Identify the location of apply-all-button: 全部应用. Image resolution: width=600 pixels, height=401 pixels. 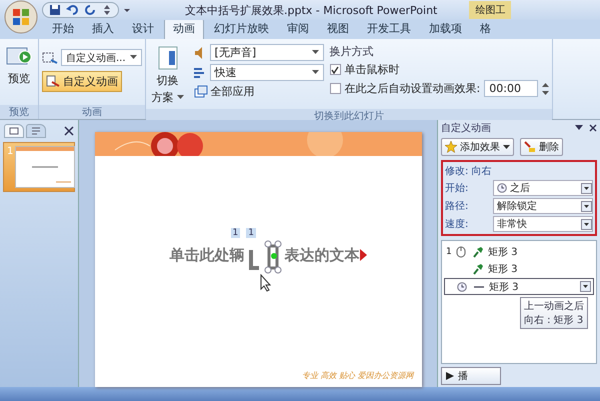
(258, 91).